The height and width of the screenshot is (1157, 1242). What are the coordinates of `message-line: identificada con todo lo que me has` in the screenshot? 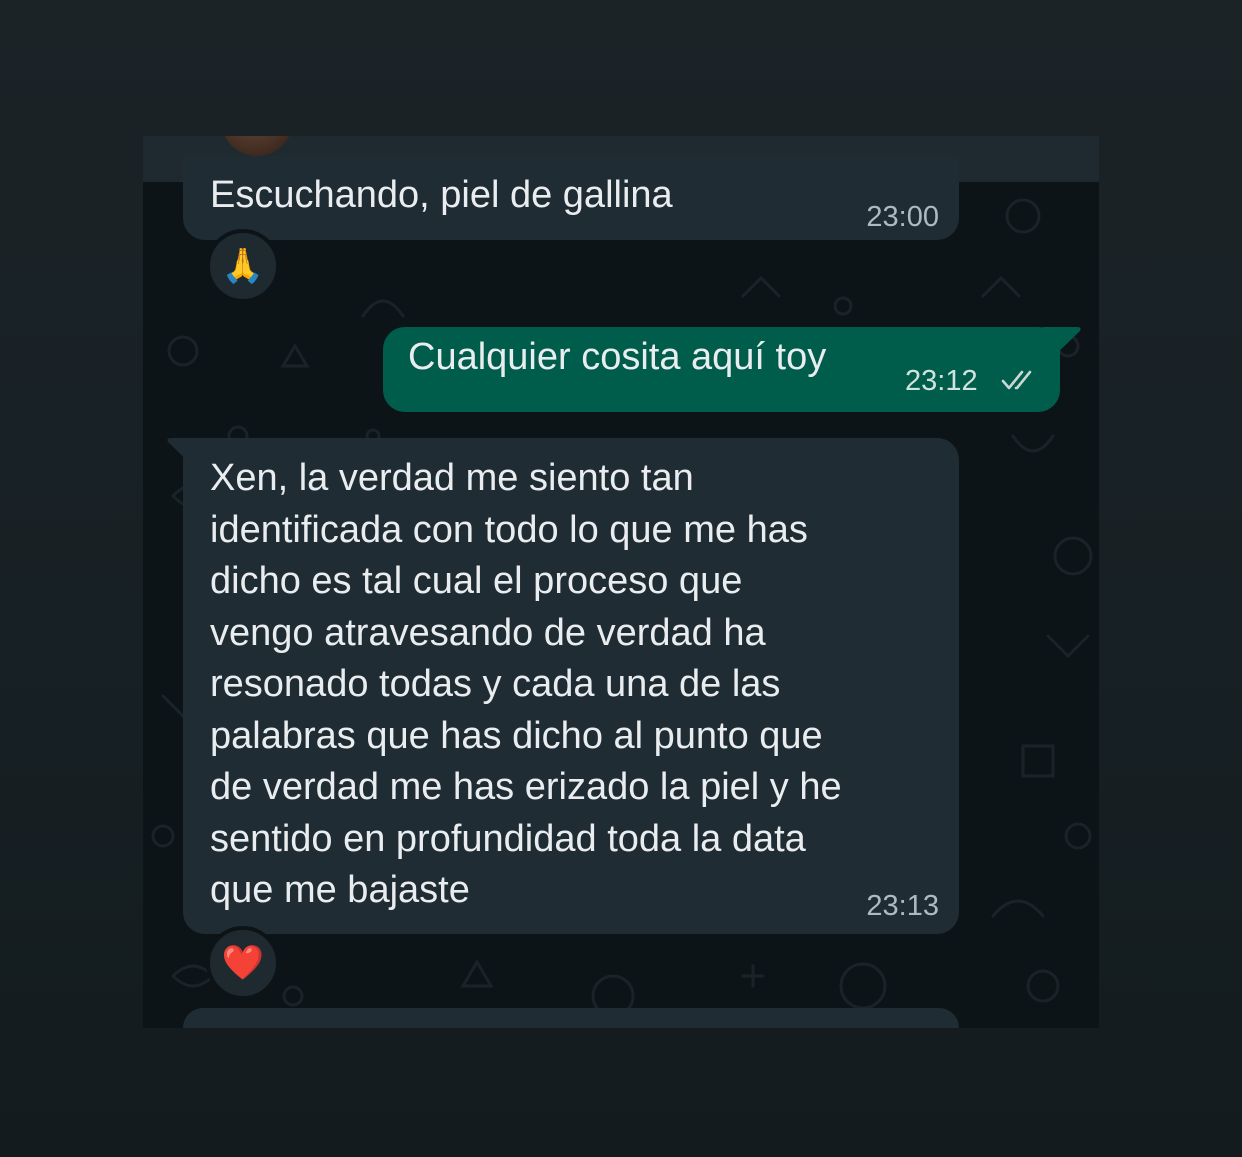 It's located at (509, 529).